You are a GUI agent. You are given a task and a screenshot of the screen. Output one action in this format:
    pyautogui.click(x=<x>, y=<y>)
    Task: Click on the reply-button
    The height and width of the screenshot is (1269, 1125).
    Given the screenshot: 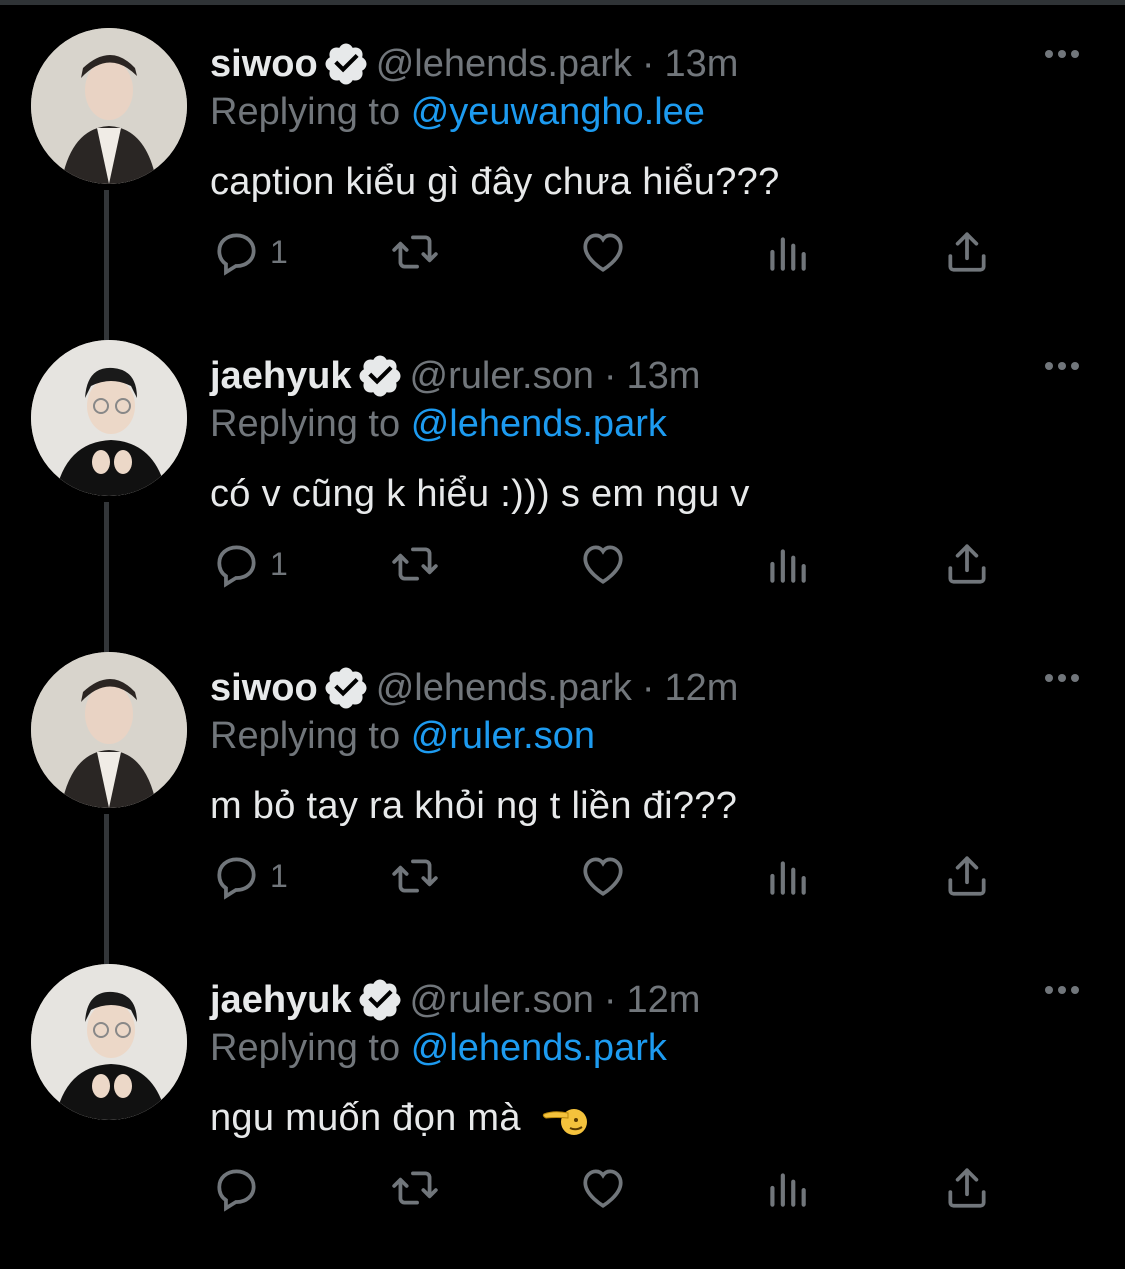 What is the action you would take?
    pyautogui.click(x=241, y=1188)
    